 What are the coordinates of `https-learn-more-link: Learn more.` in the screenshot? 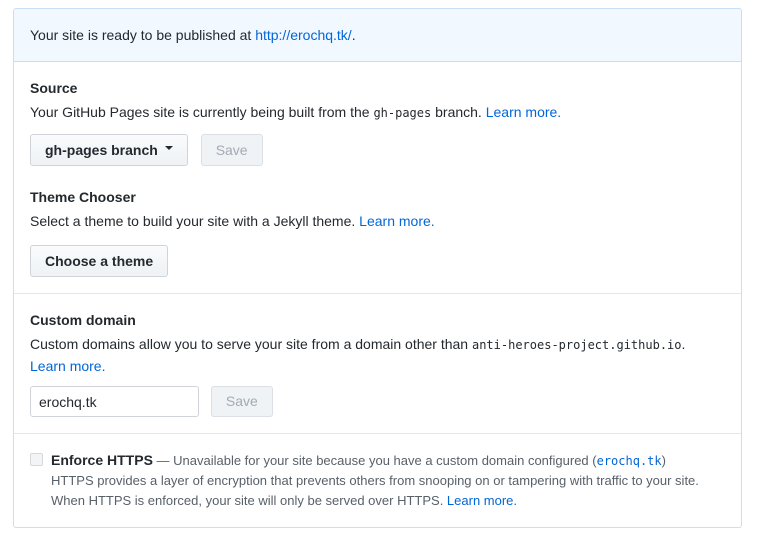 It's located at (482, 500).